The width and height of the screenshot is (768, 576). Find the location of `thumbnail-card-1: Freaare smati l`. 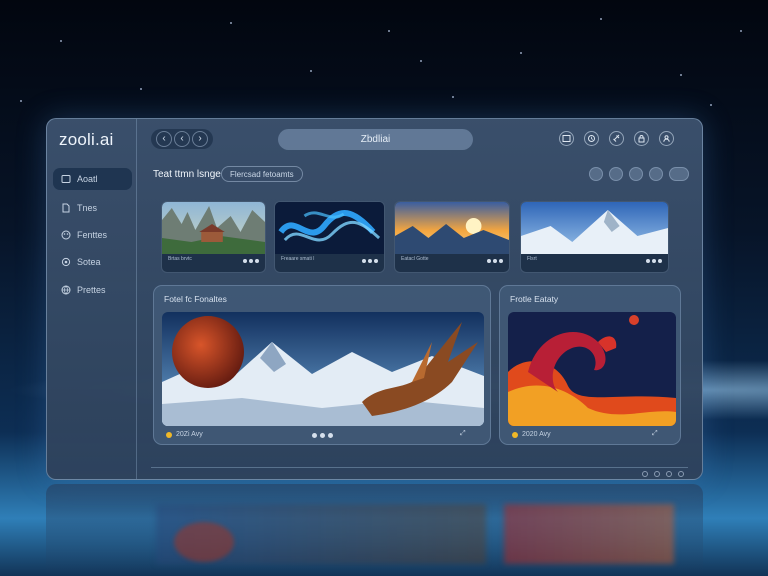

thumbnail-card-1: Freaare smati l is located at coordinates (329, 237).